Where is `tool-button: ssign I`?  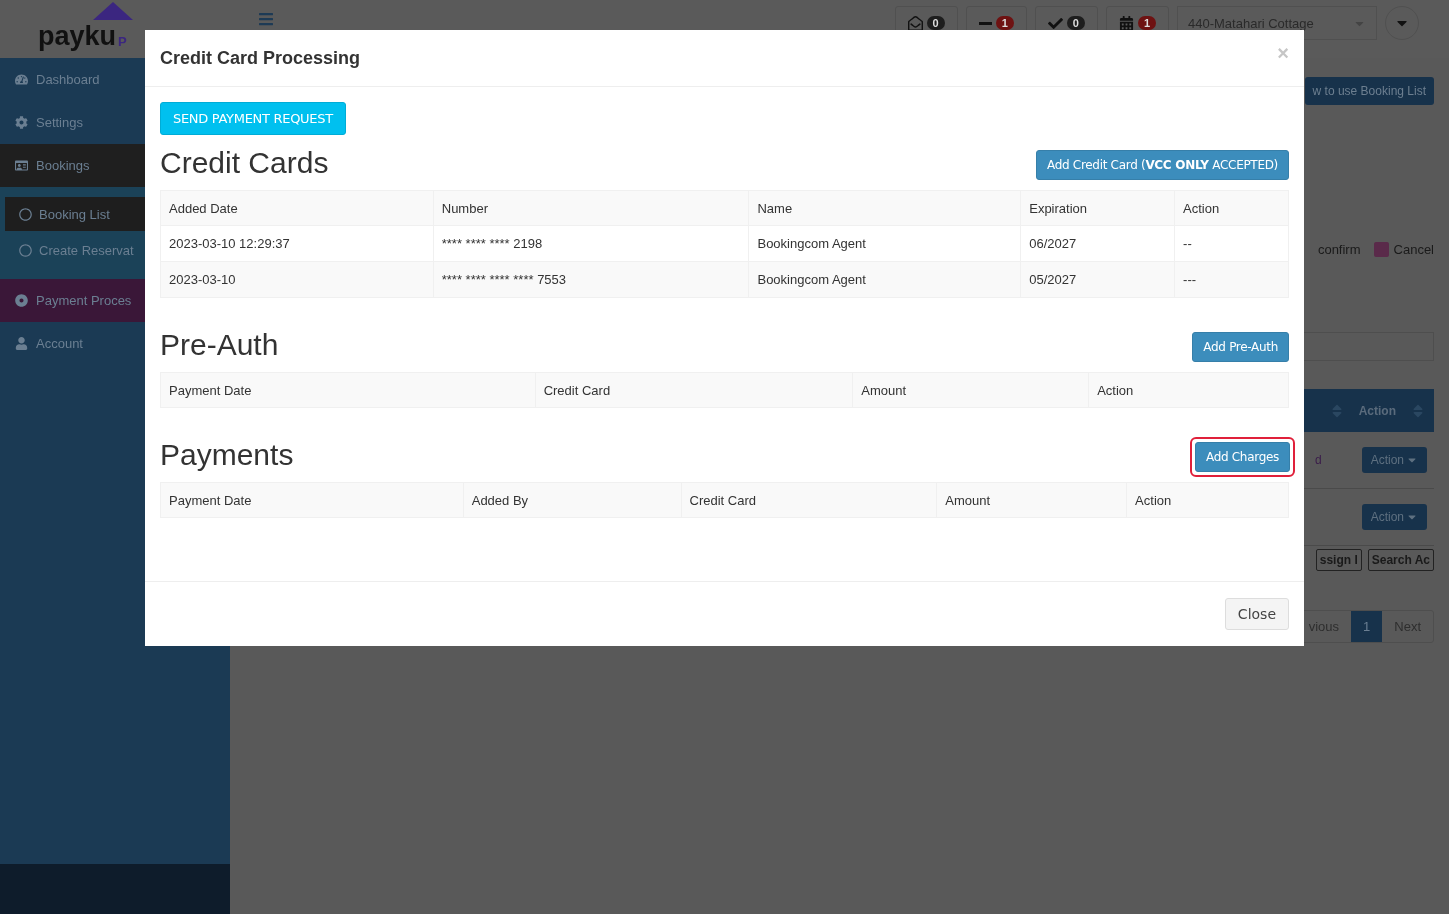
tool-button: ssign I is located at coordinates (1338, 560).